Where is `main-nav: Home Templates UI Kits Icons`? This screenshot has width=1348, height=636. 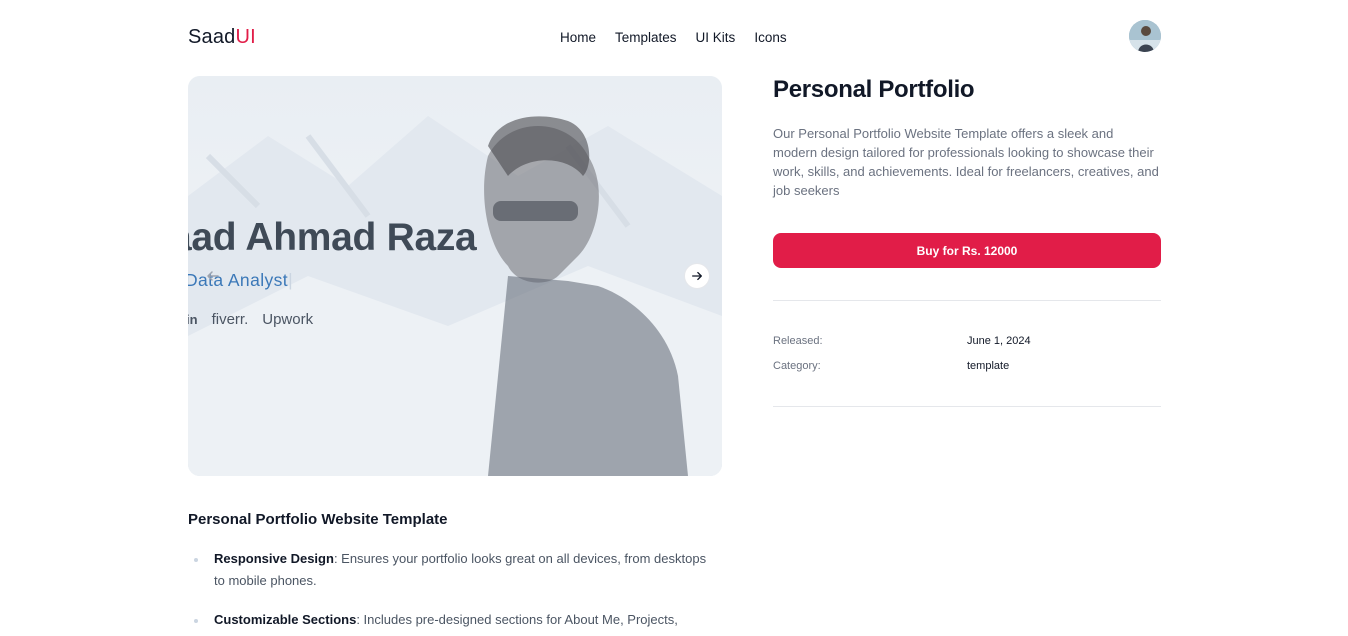
main-nav: Home Templates UI Kits Icons is located at coordinates (673, 37).